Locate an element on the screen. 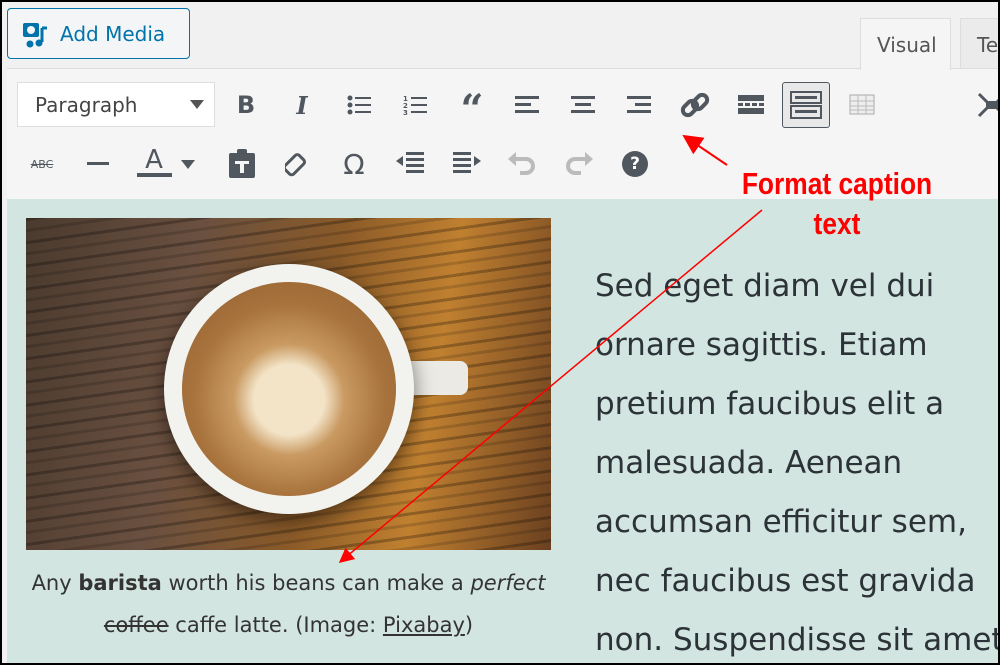 The width and height of the screenshot is (1000, 665). blockquote-icon: “ is located at coordinates (472, 109).